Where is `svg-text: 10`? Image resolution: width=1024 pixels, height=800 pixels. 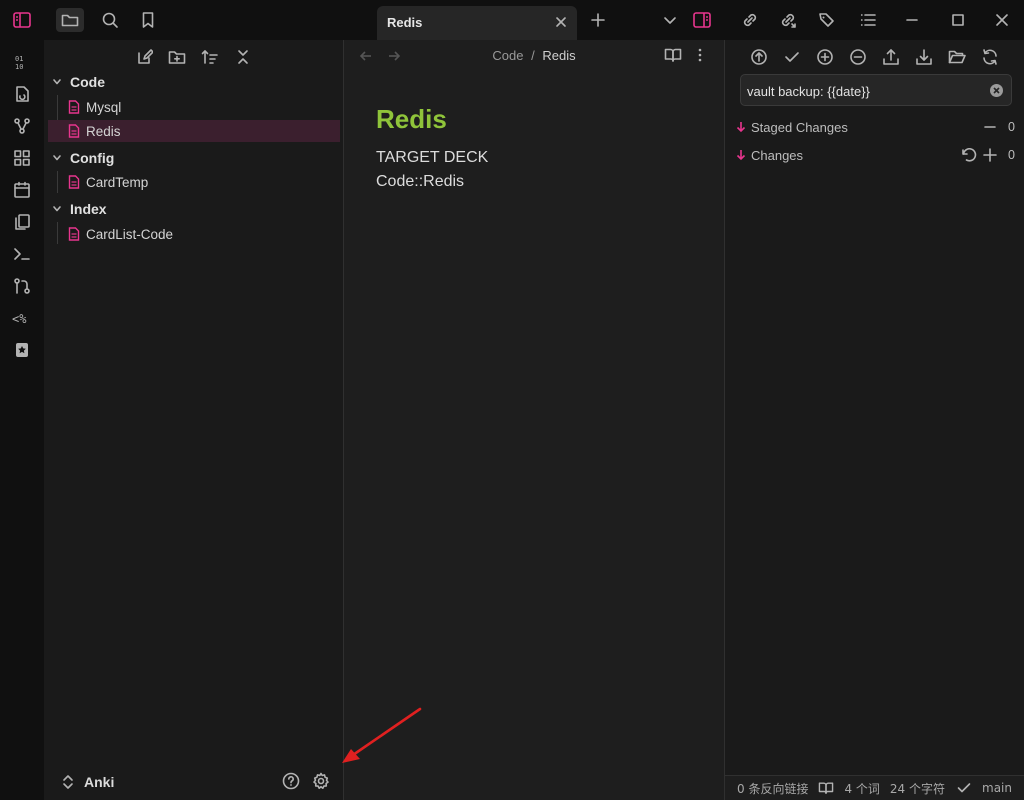
svg-text: 10 is located at coordinates (19, 67).